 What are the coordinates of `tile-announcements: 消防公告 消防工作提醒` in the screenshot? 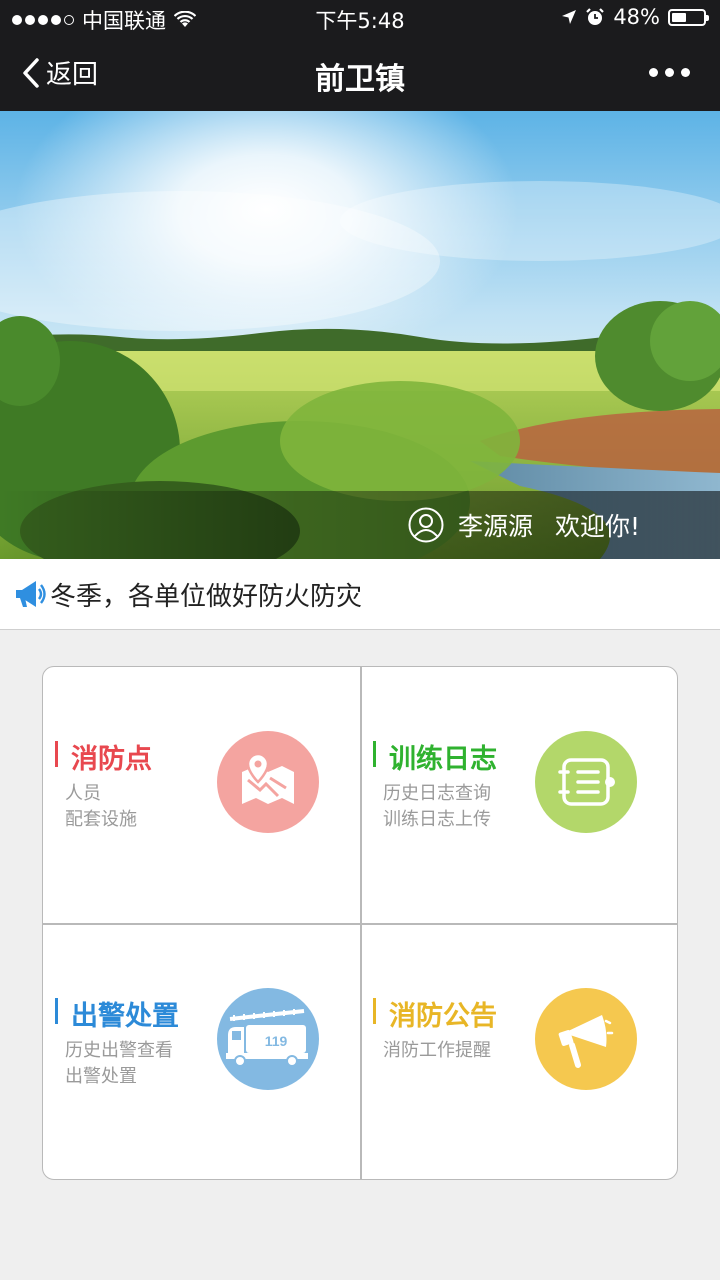 It's located at (519, 1051).